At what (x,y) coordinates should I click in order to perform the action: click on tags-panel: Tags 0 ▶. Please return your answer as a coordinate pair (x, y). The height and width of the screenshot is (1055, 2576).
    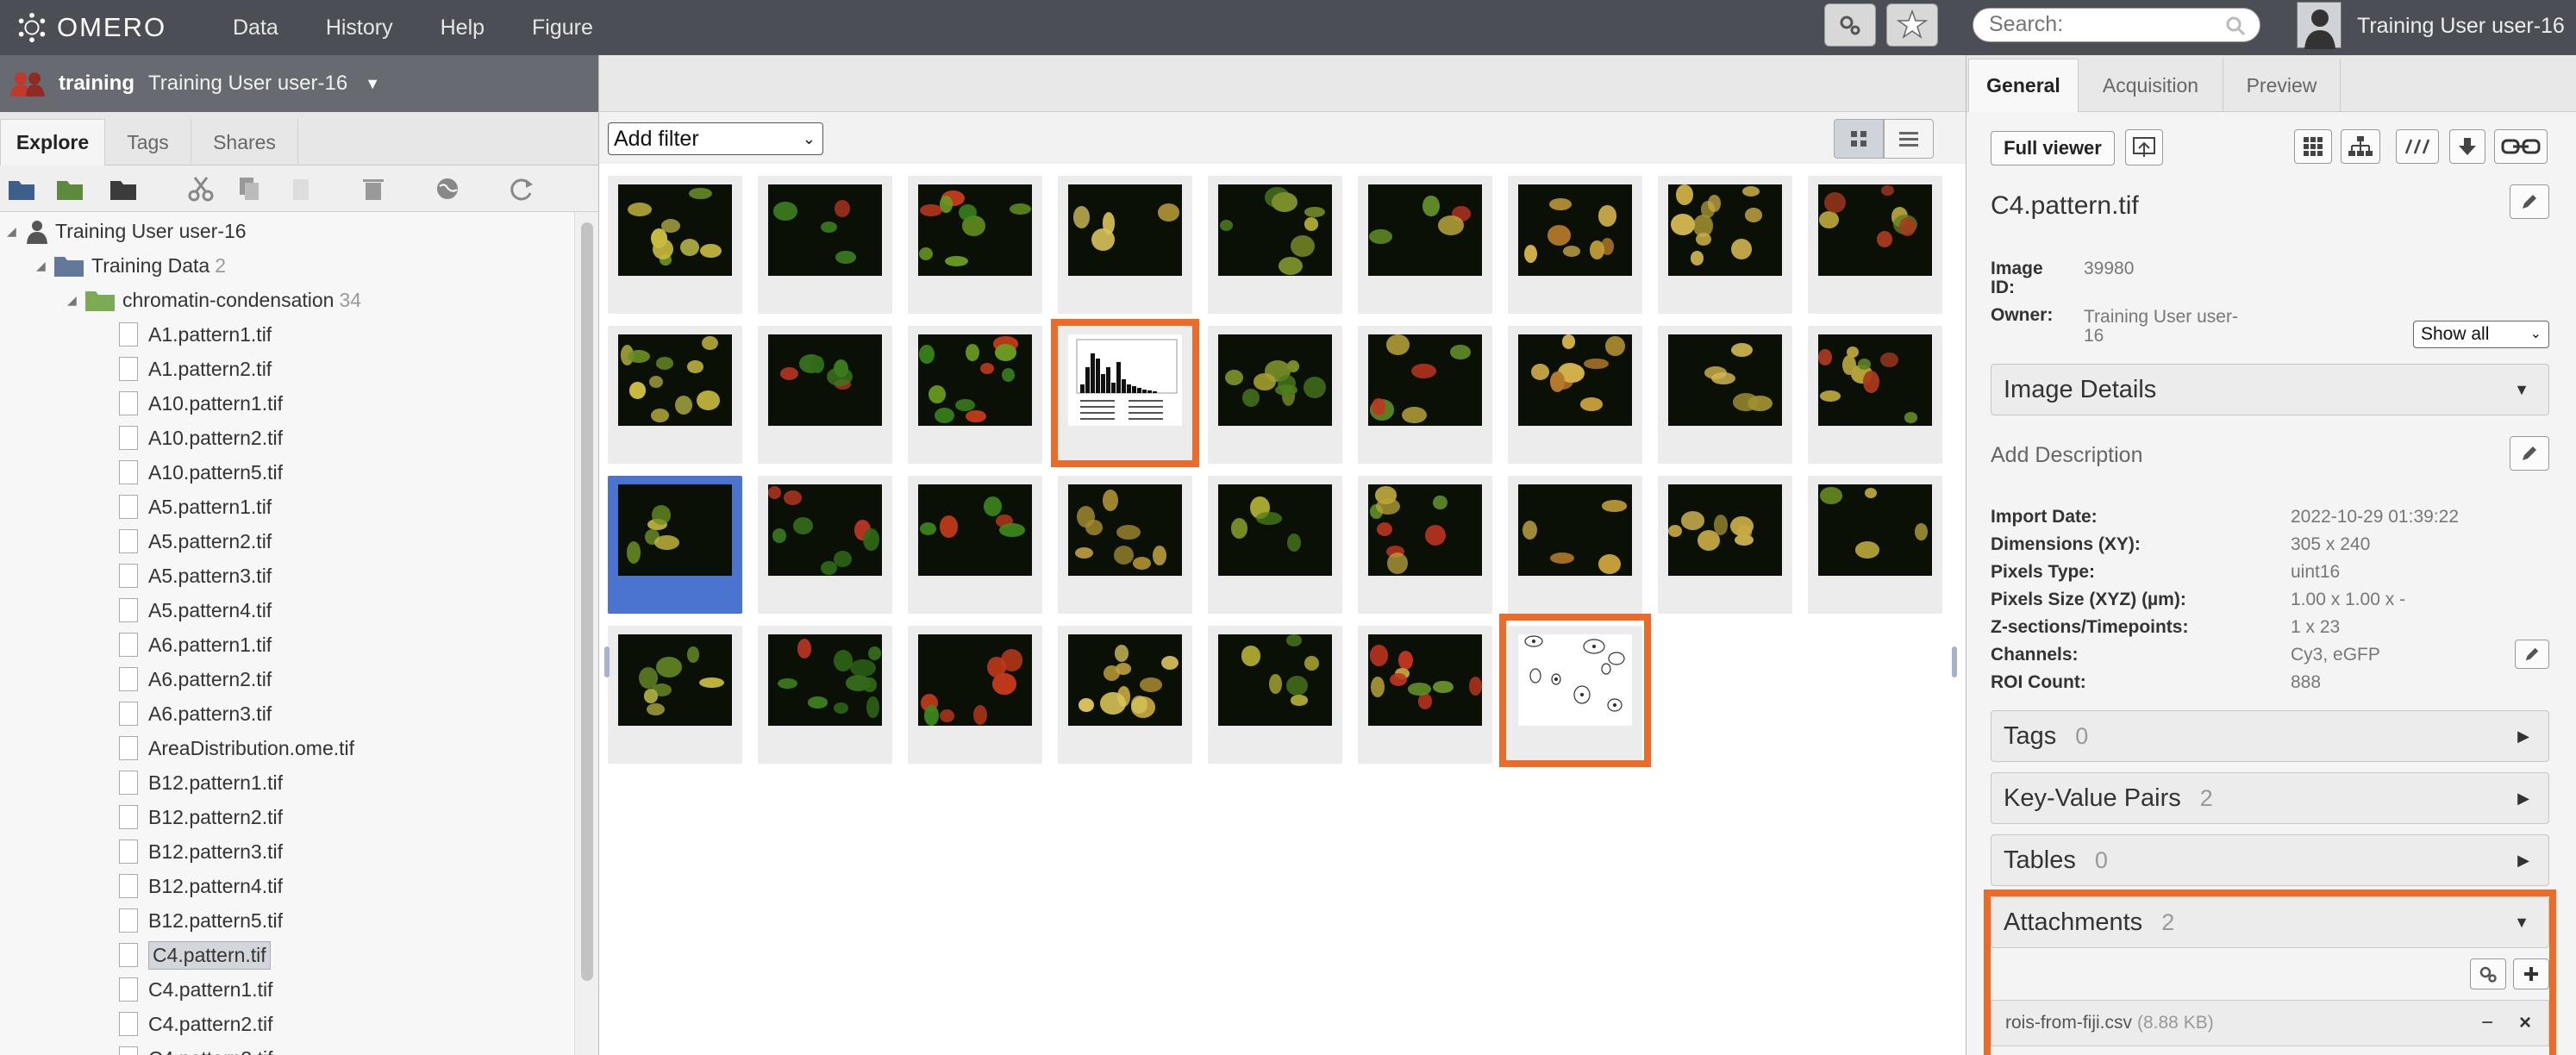
    Looking at the image, I should click on (2270, 736).